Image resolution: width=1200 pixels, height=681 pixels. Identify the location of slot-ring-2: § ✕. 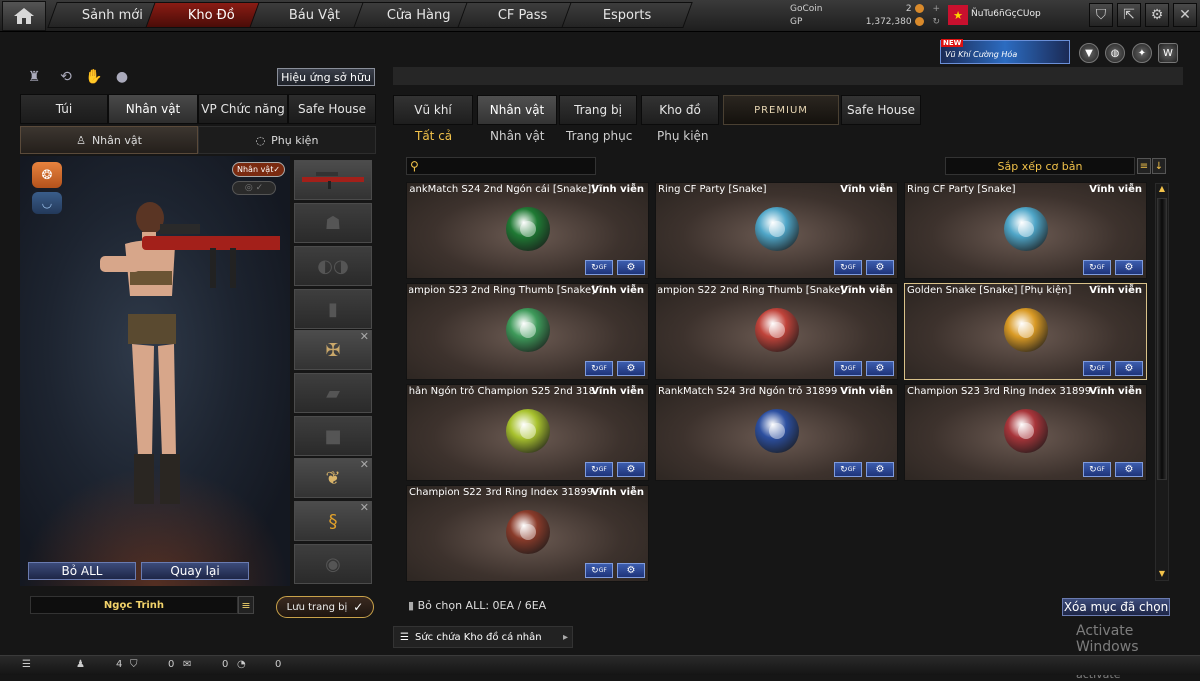
(333, 521).